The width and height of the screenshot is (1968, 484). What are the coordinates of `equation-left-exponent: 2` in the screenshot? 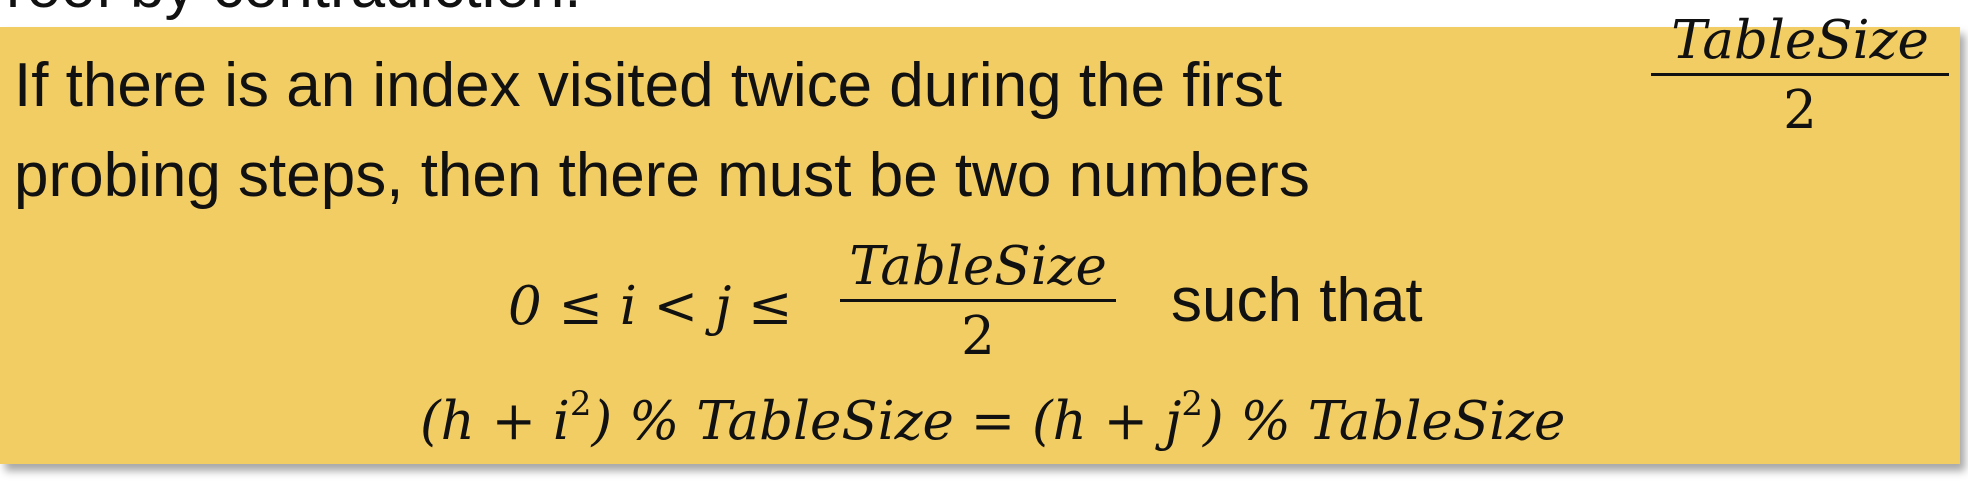 It's located at (580, 404).